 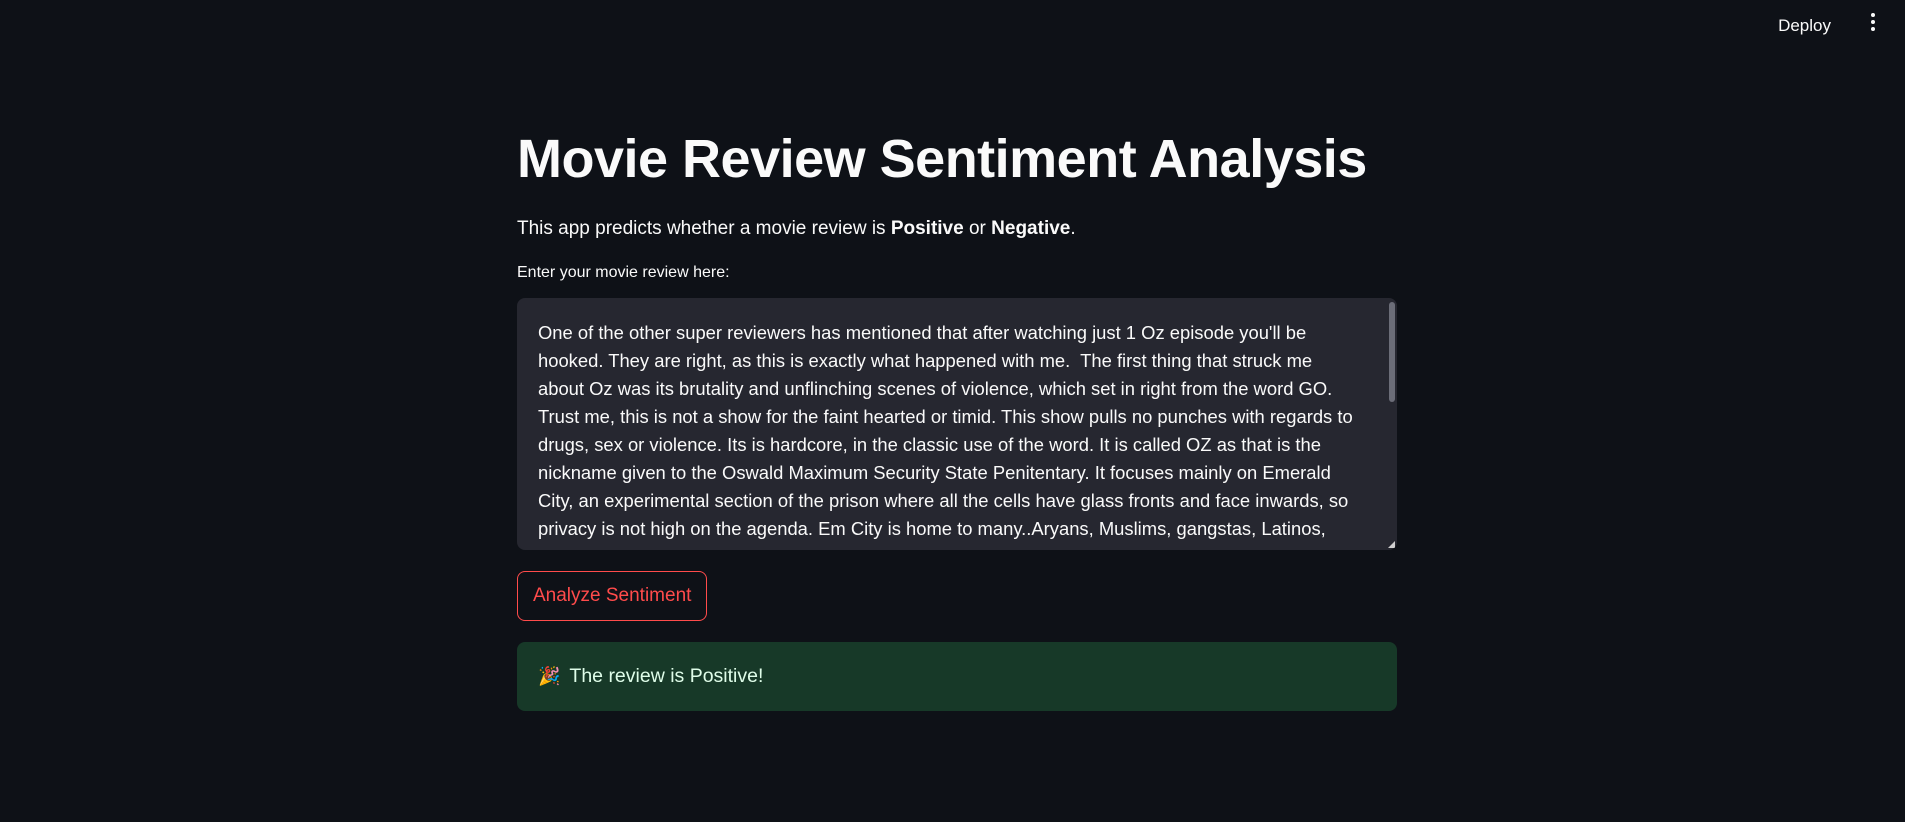 What do you see at coordinates (549, 676) in the screenshot?
I see `party-popper-icon: 🎉` at bounding box center [549, 676].